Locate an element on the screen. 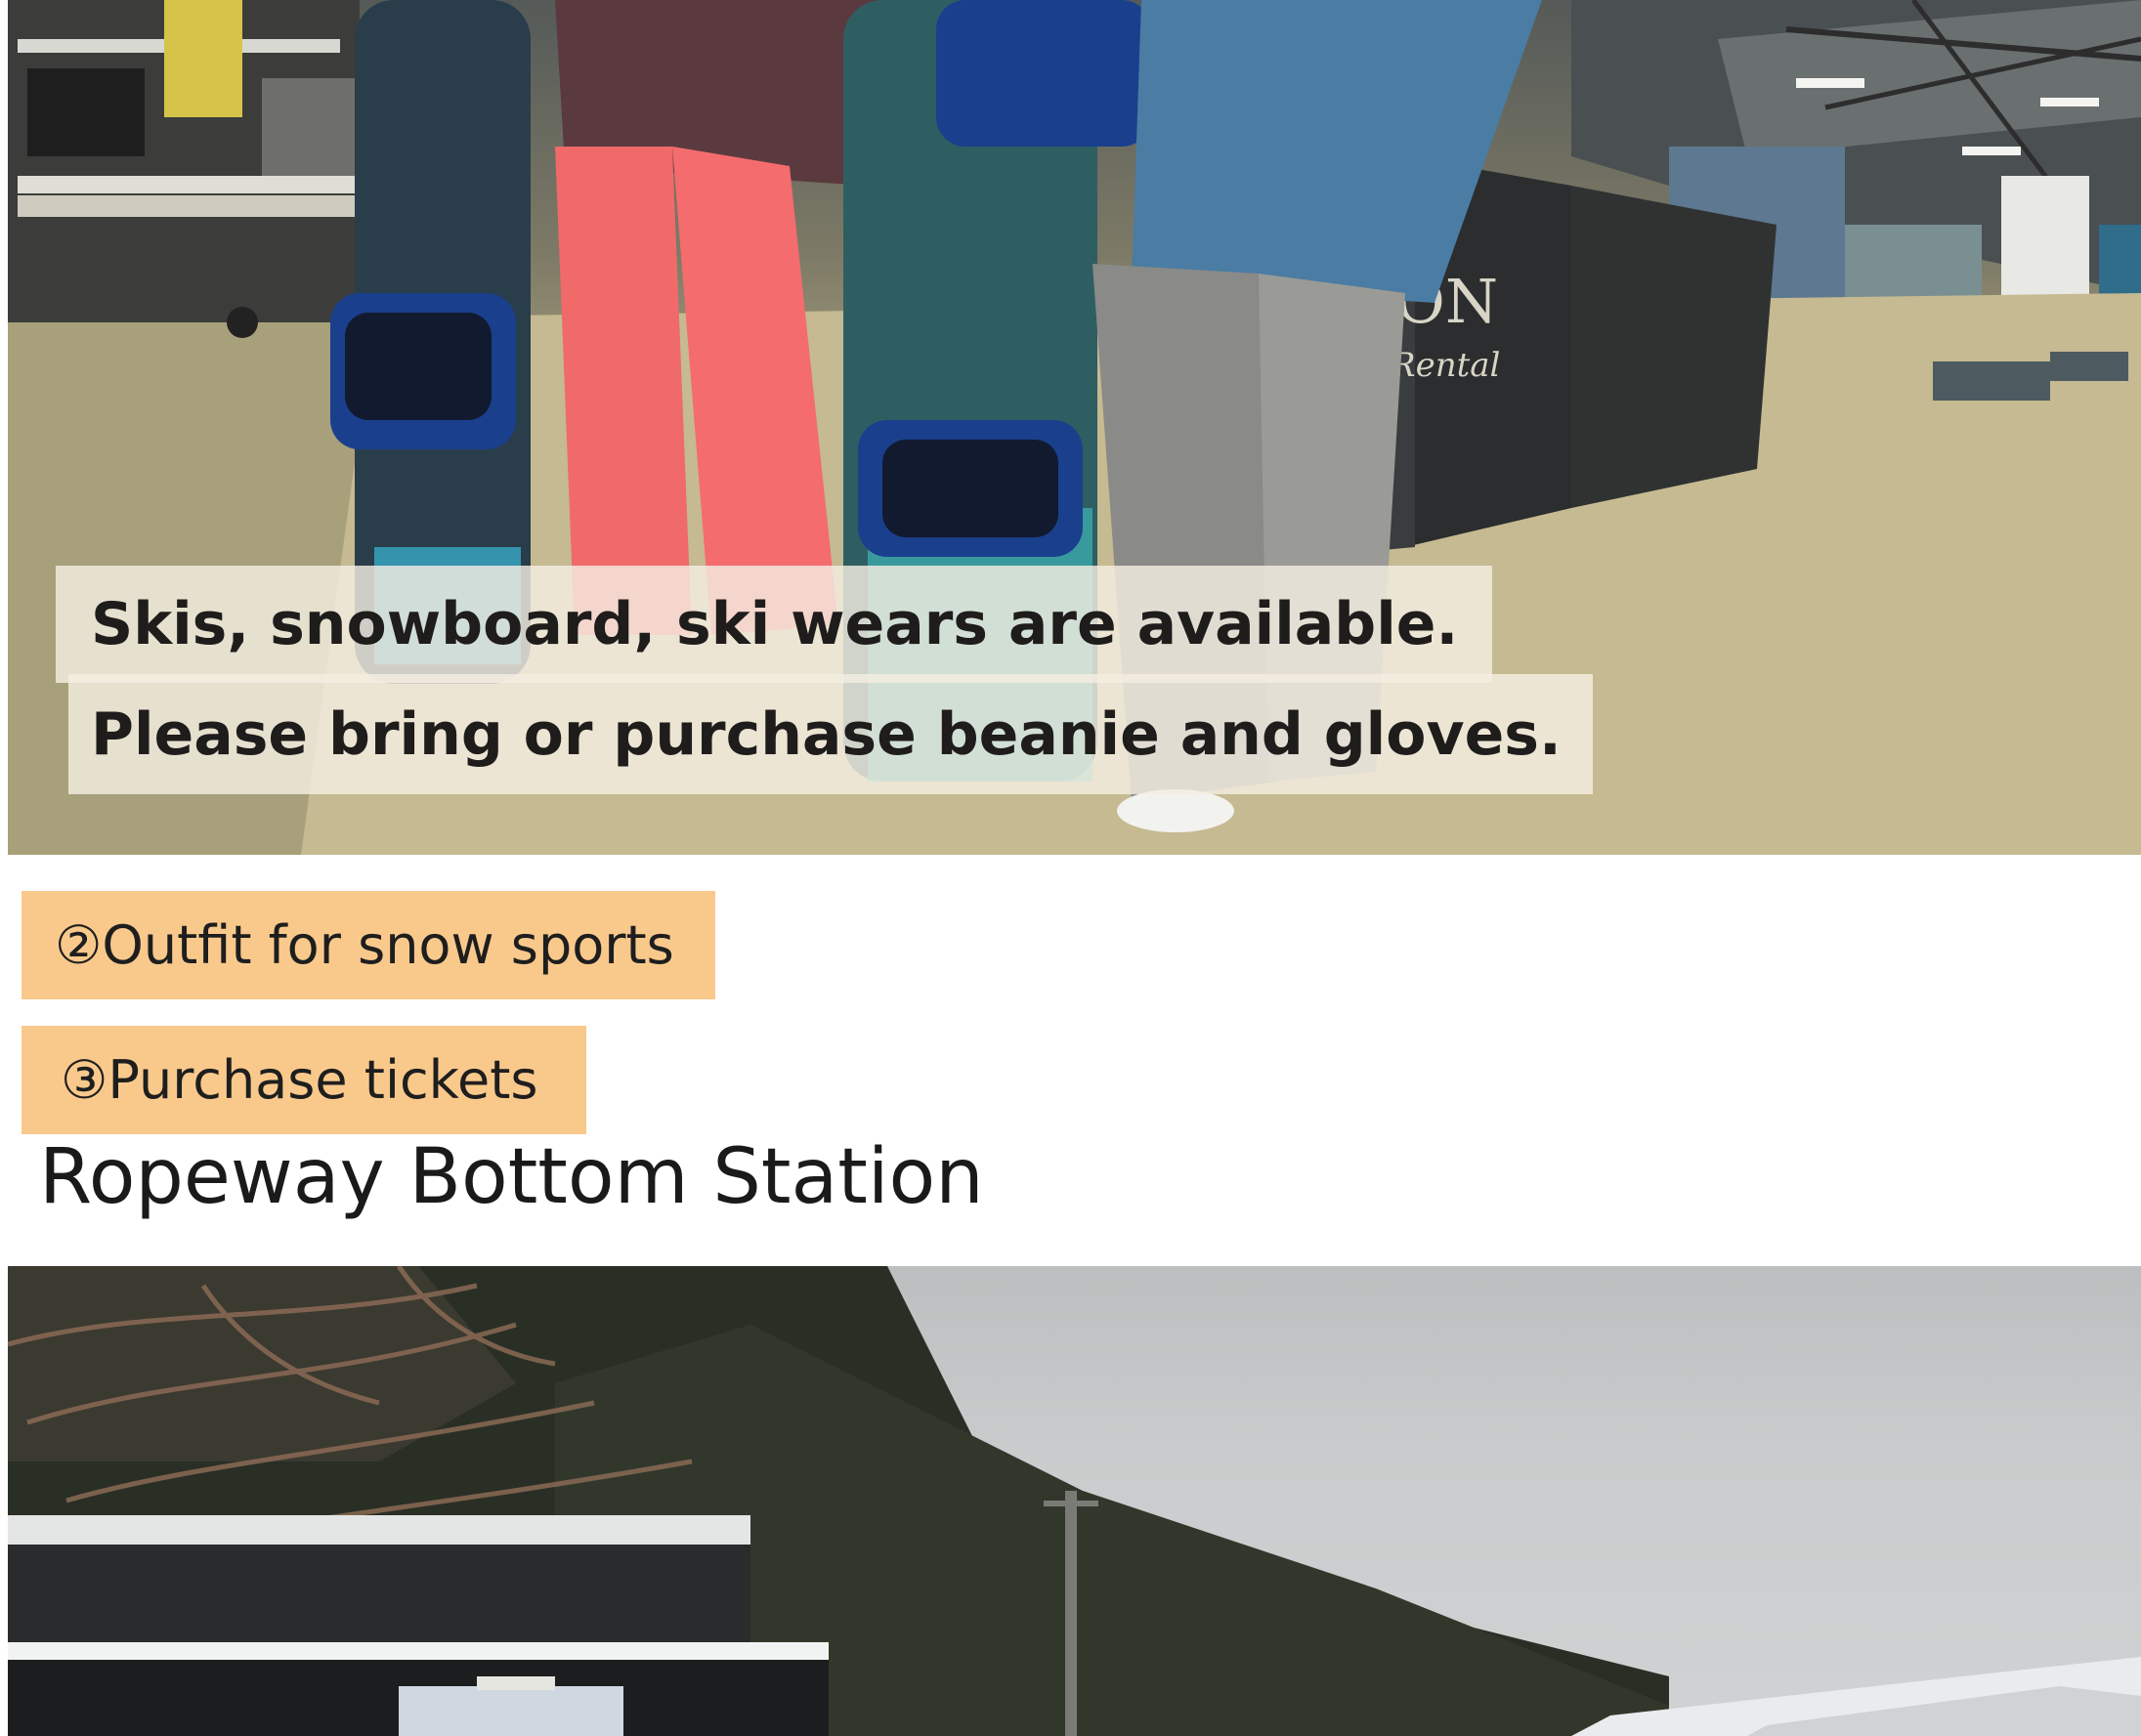 Image resolution: width=2141 pixels, height=1736 pixels. step-3-tickets-label: ③Purchase tickets is located at coordinates (304, 1080).